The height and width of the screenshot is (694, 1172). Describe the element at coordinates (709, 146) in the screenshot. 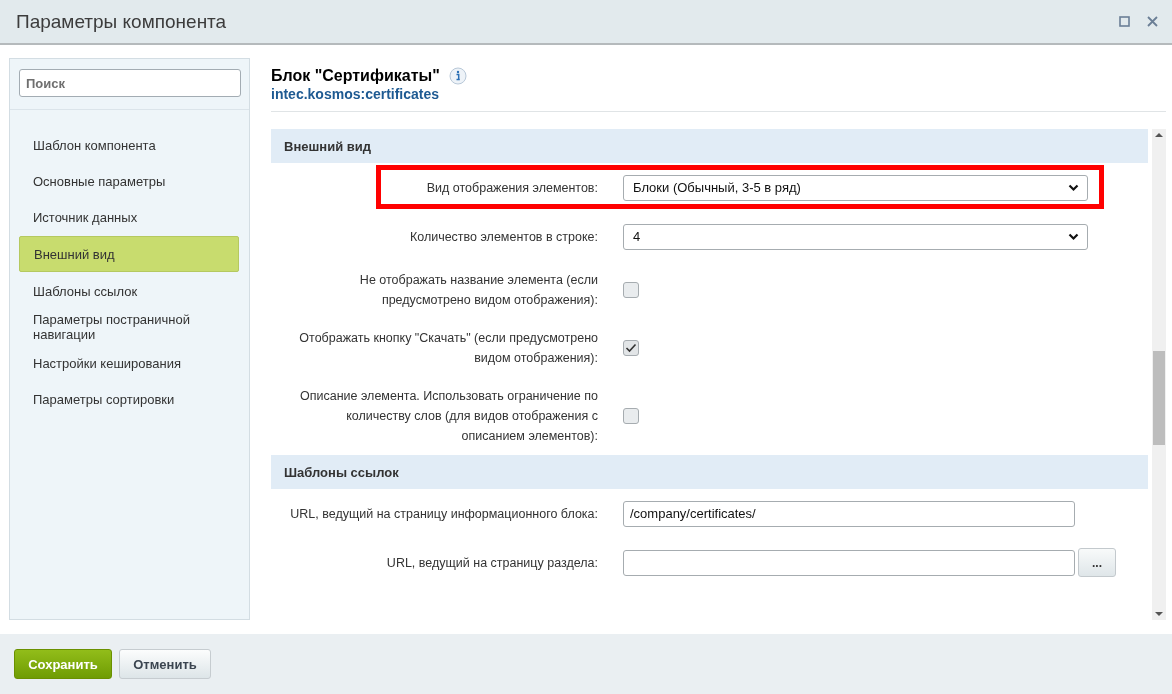

I see `section-header: Внешний вид` at that location.